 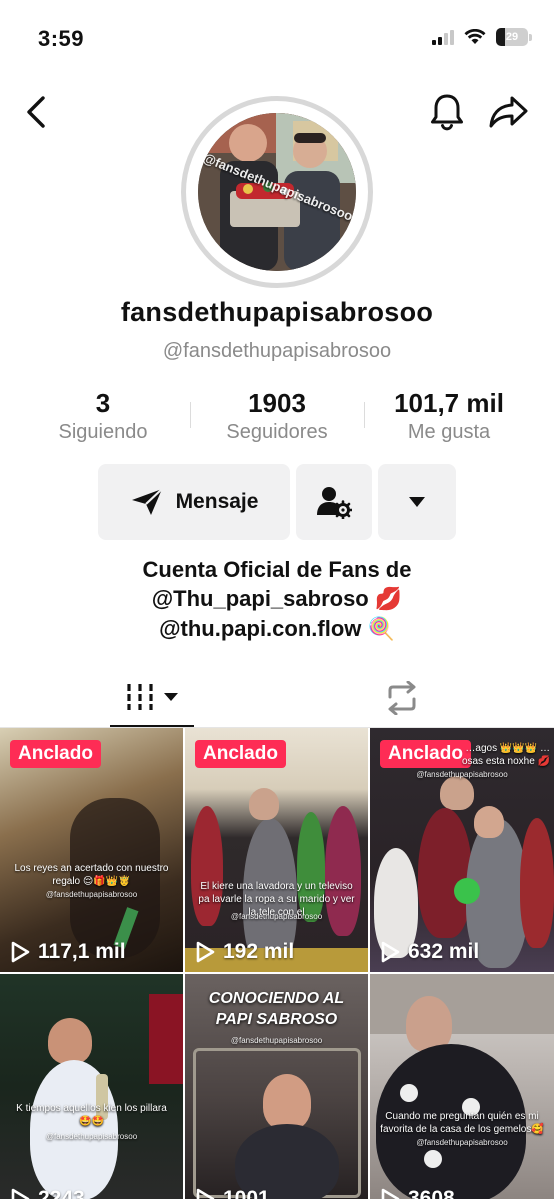 What do you see at coordinates (140, 696) in the screenshot?
I see `grid-icon` at bounding box center [140, 696].